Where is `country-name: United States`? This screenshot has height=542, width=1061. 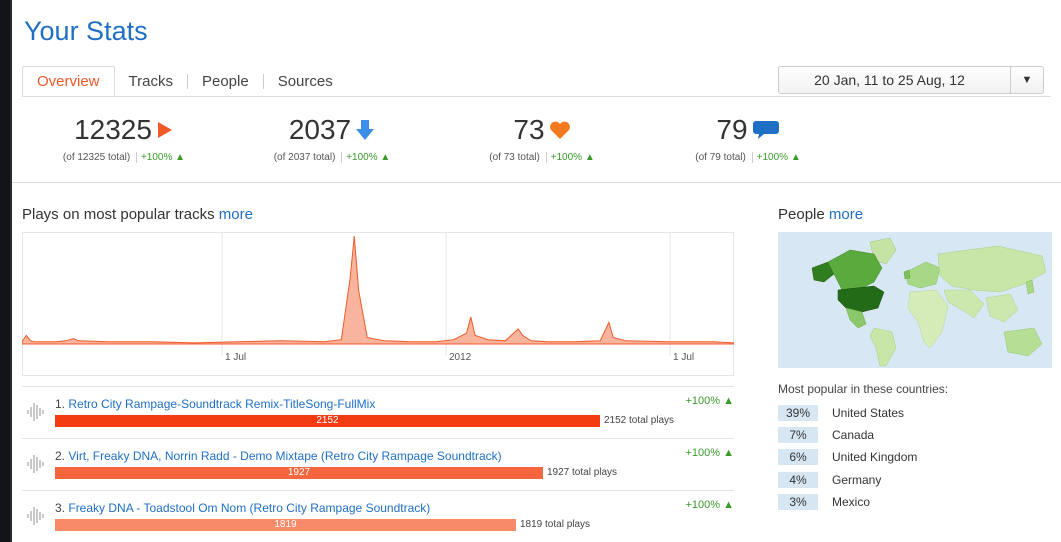 country-name: United States is located at coordinates (868, 413).